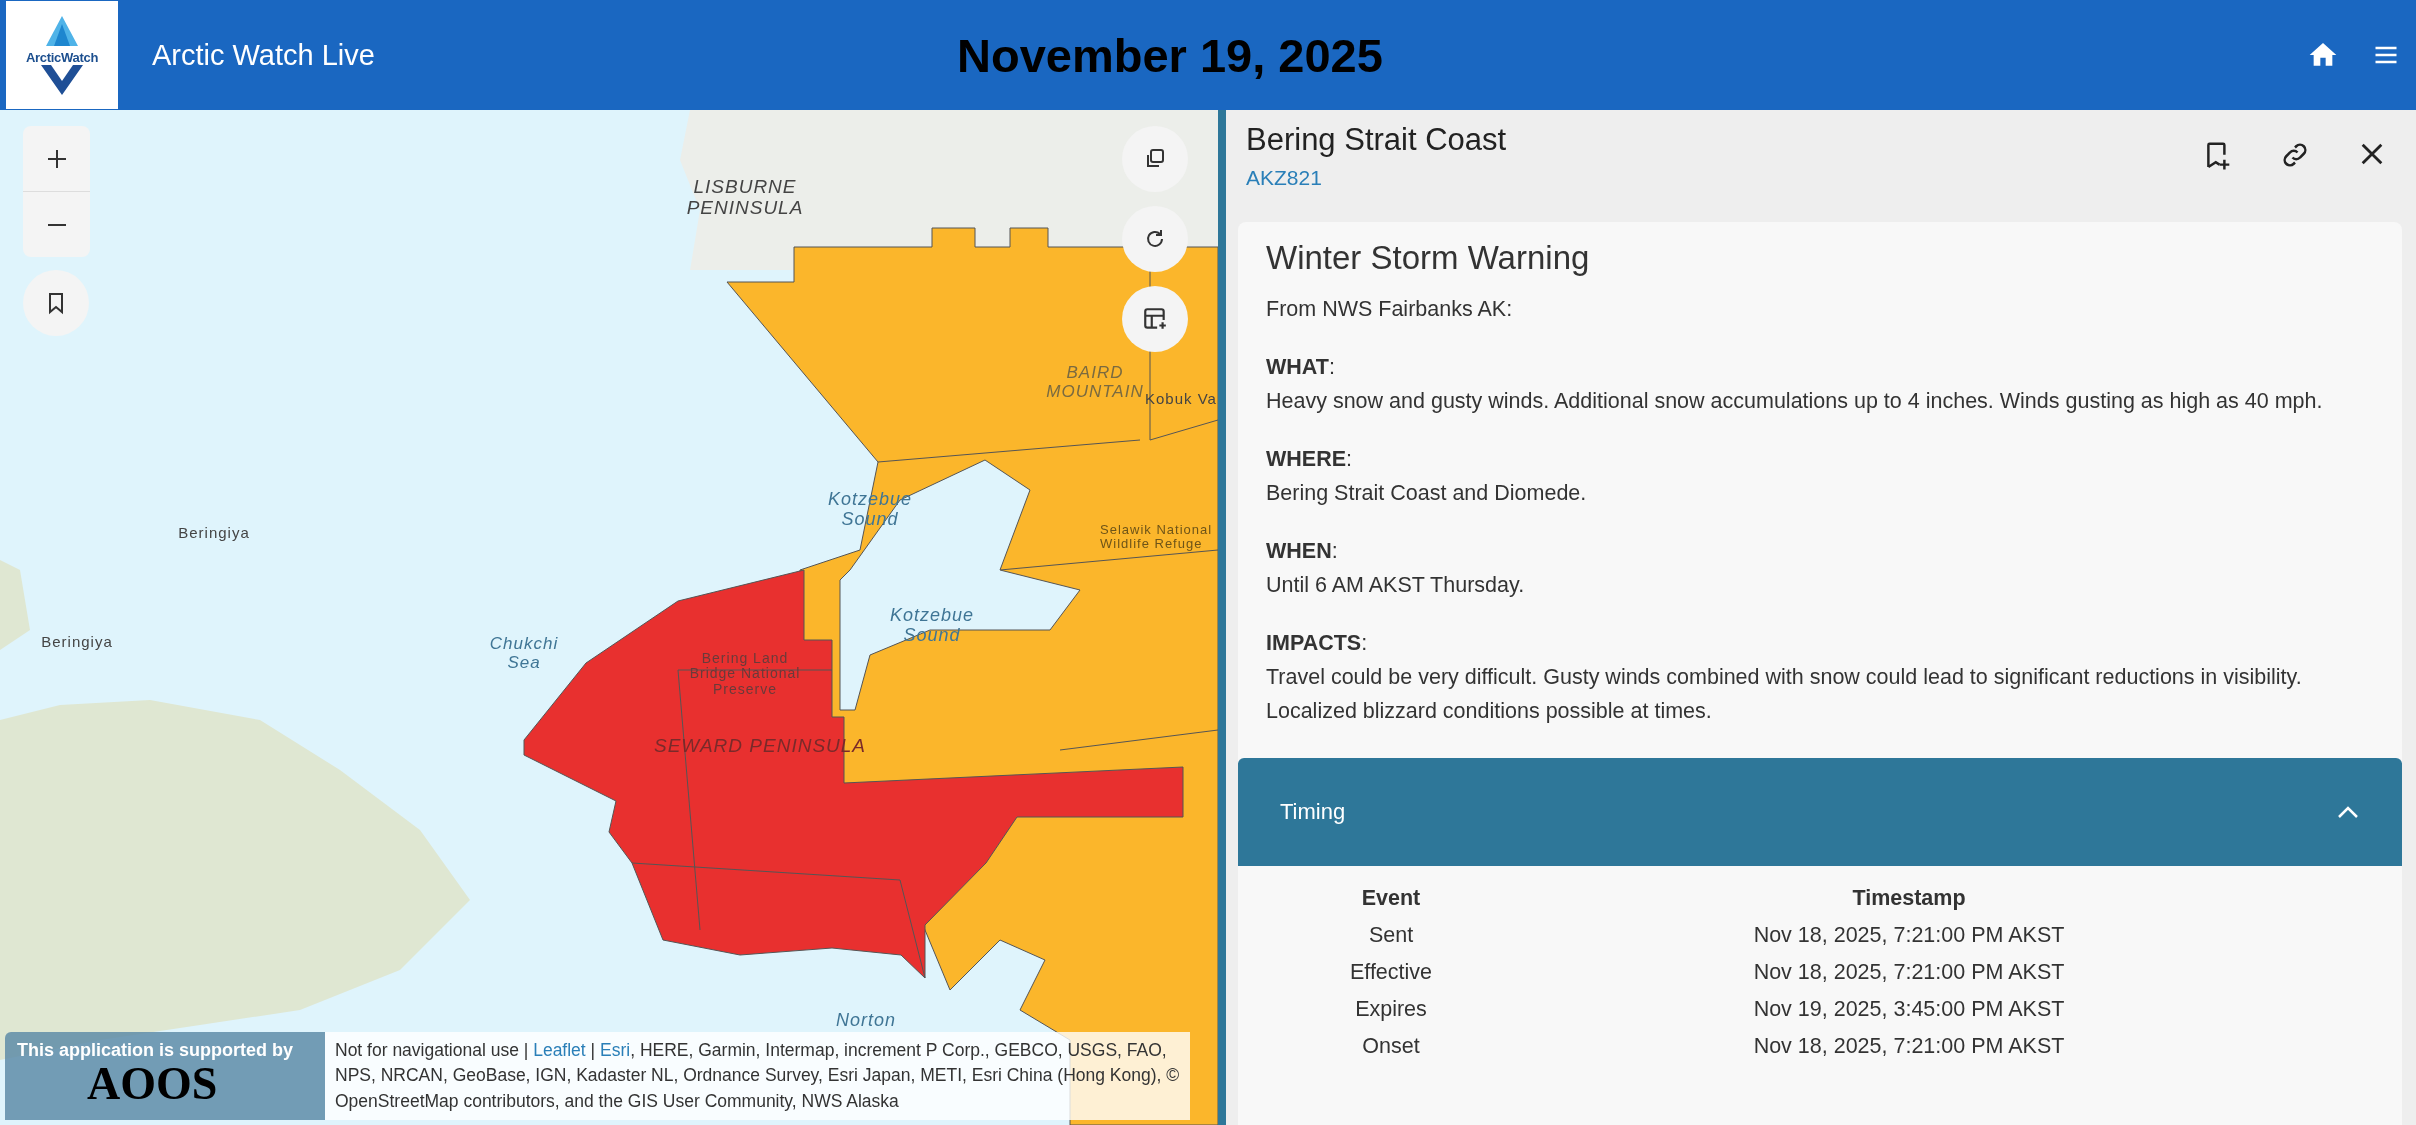 This screenshot has width=2416, height=1125. What do you see at coordinates (1156, 537) in the screenshot?
I see `map-label: Selawik National Wildlife Refuge` at bounding box center [1156, 537].